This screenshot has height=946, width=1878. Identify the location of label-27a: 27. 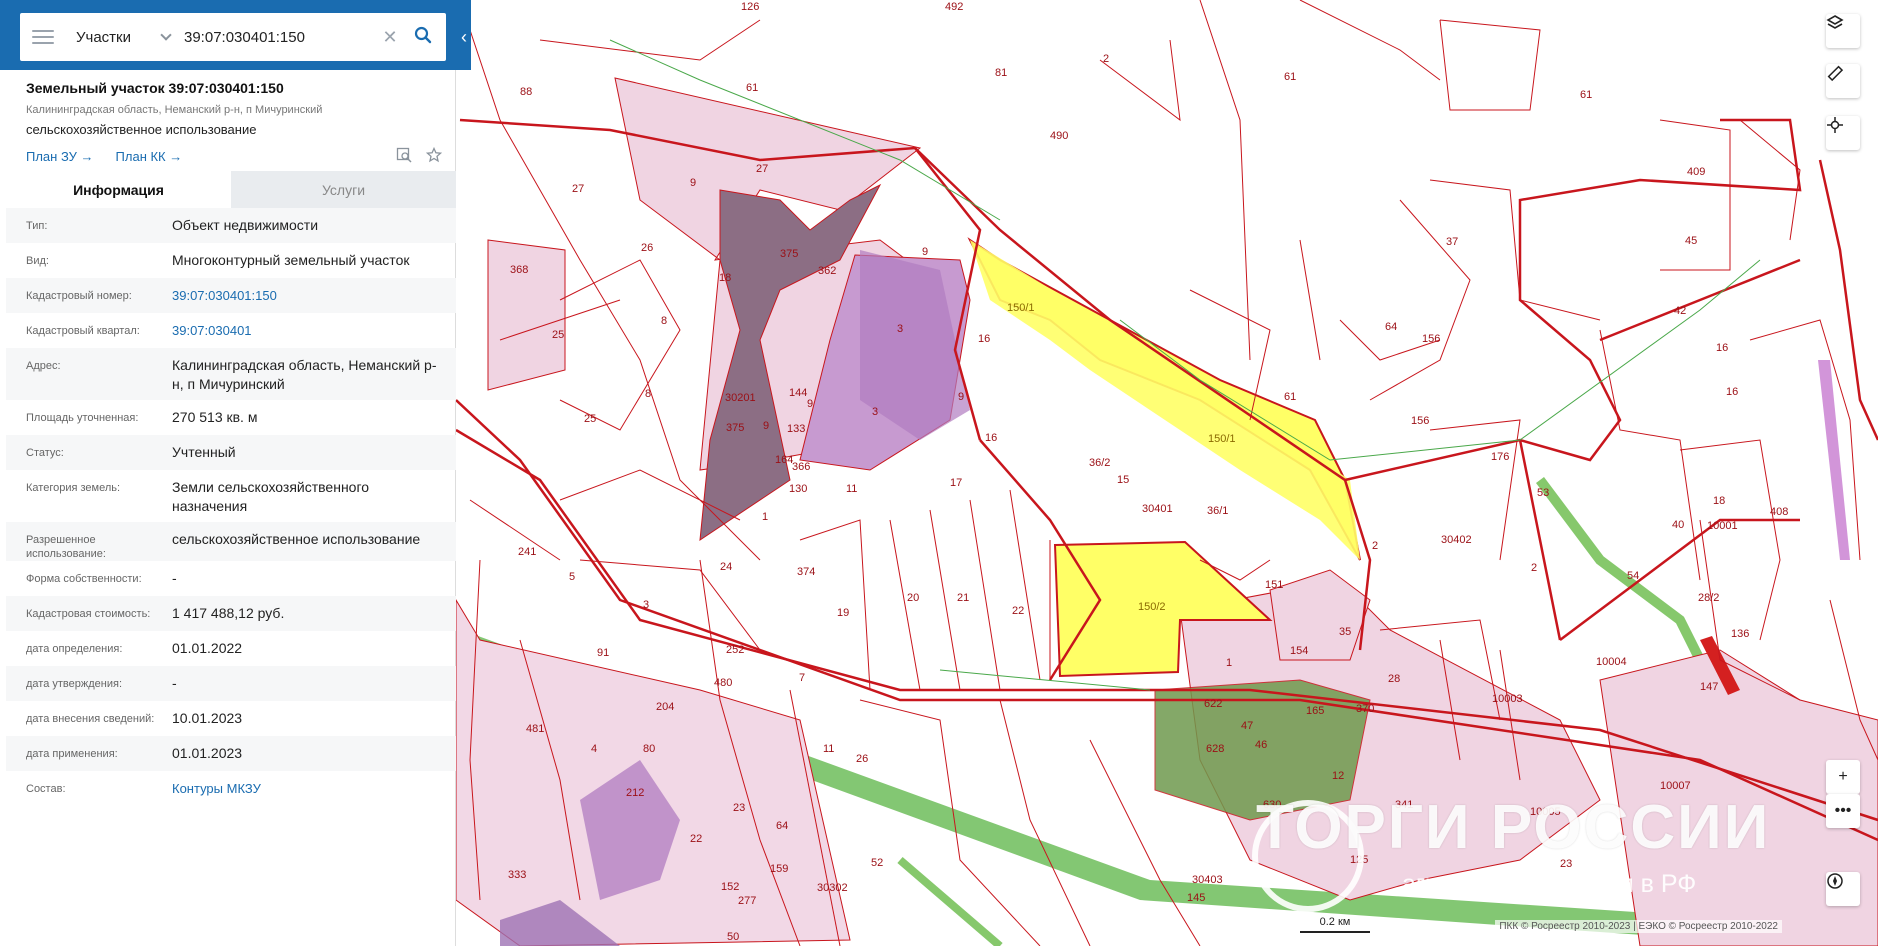
(762, 169).